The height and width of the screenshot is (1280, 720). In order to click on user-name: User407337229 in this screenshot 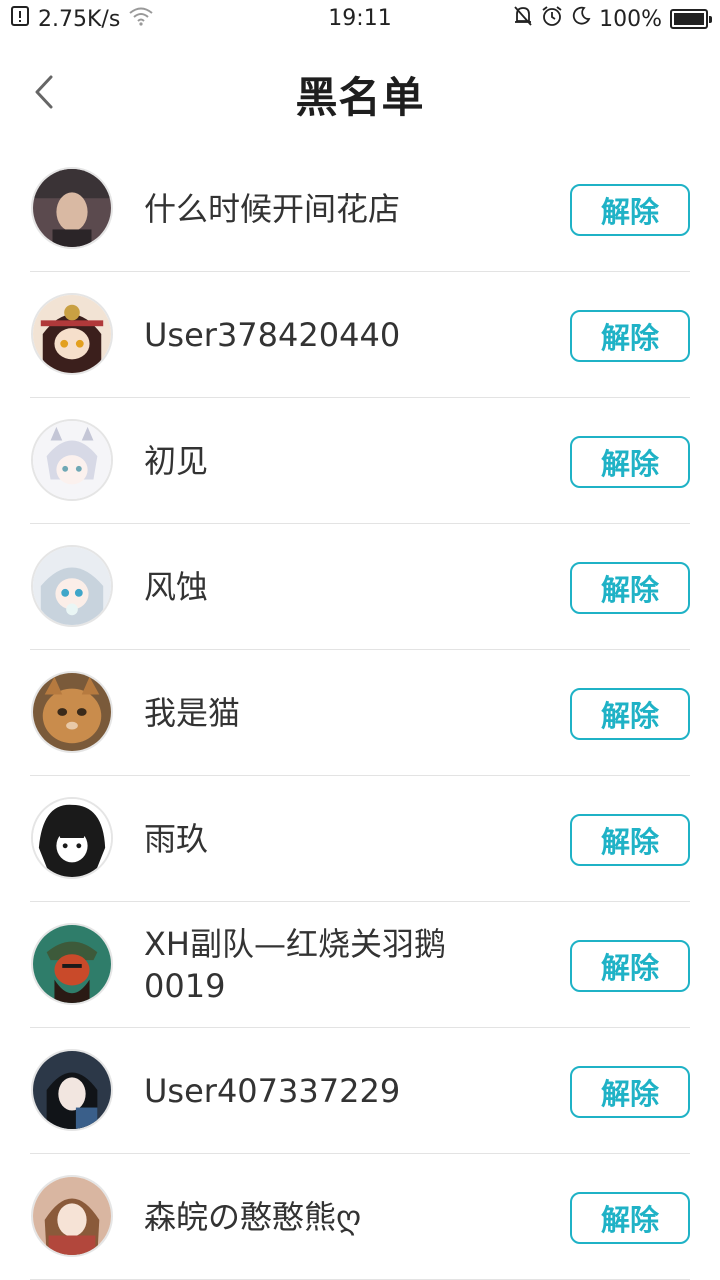, I will do `click(272, 1091)`.